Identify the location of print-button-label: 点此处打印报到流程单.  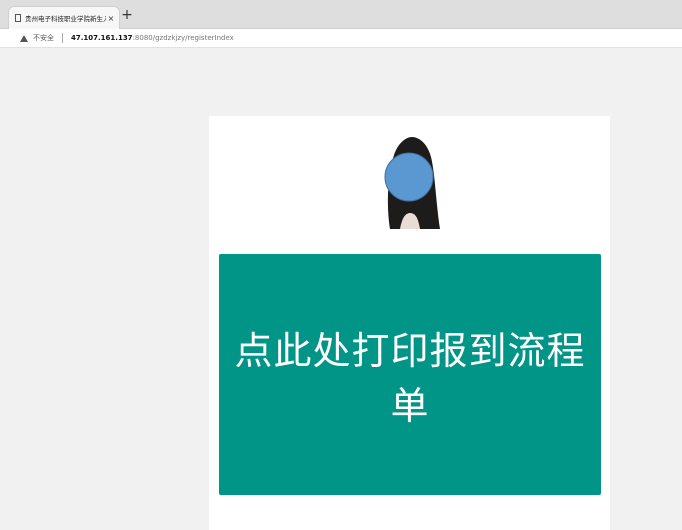
(410, 378).